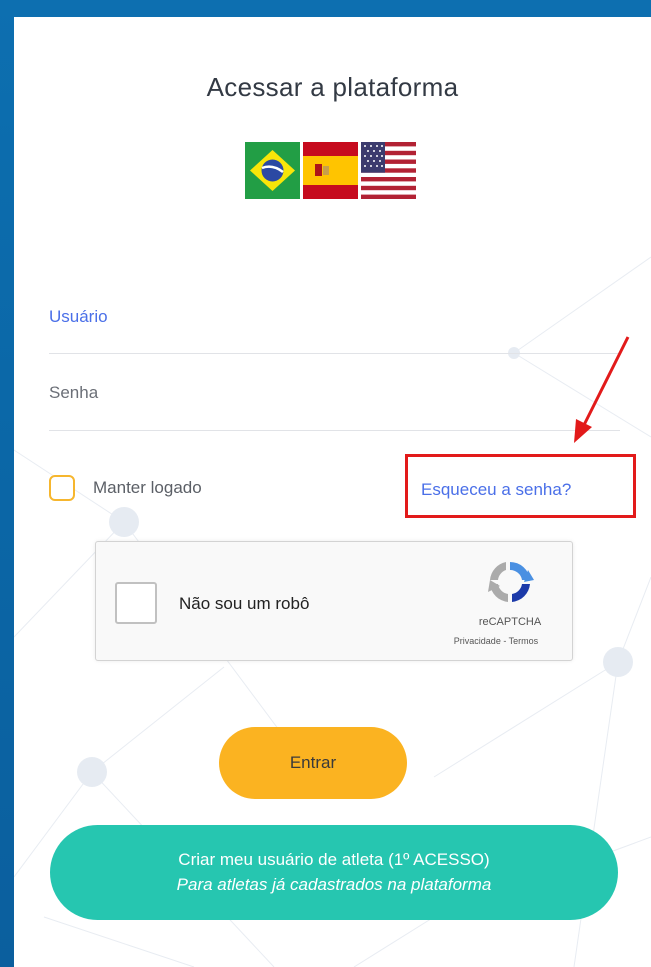 This screenshot has width=651, height=967. I want to click on recaptcha-links: Privacidade - Termos, so click(496, 641).